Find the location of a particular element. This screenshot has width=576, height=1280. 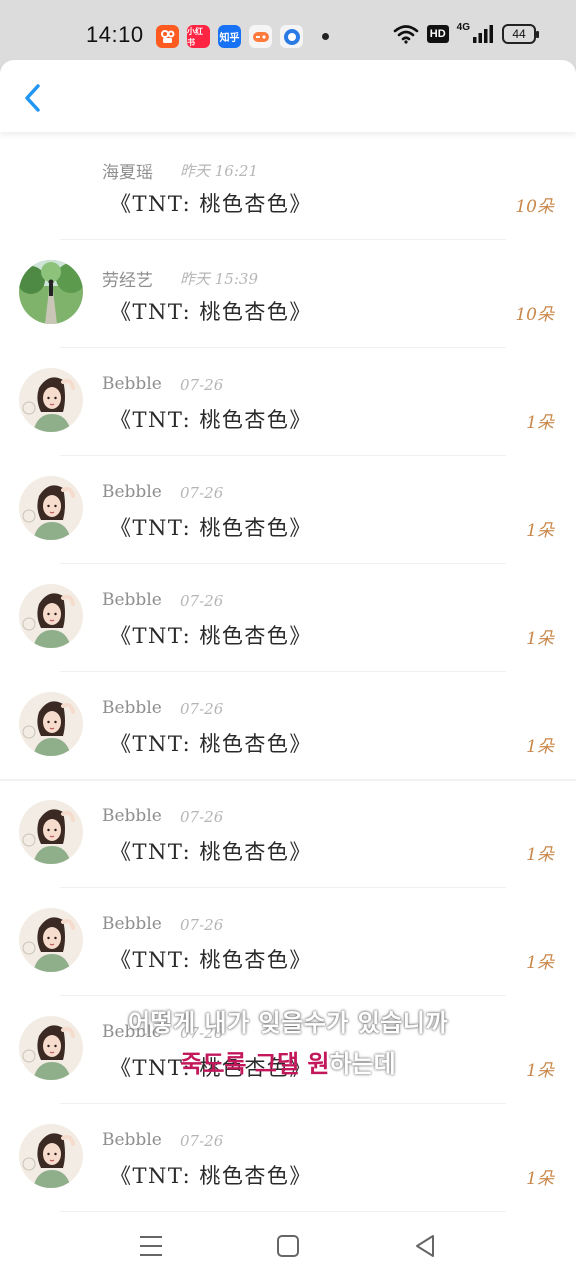

menu-icon is located at coordinates (151, 1246).